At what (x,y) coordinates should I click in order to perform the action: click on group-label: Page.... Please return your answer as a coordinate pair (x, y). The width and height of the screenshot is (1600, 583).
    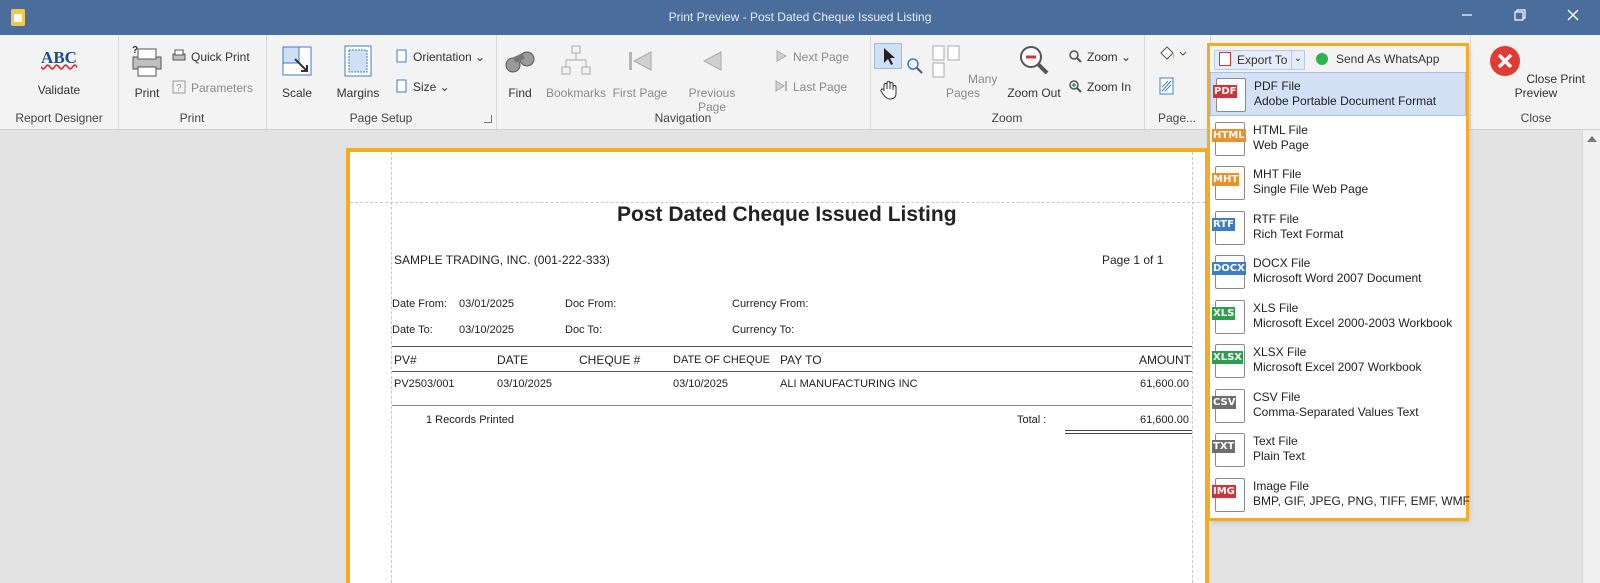
    Looking at the image, I should click on (1177, 118).